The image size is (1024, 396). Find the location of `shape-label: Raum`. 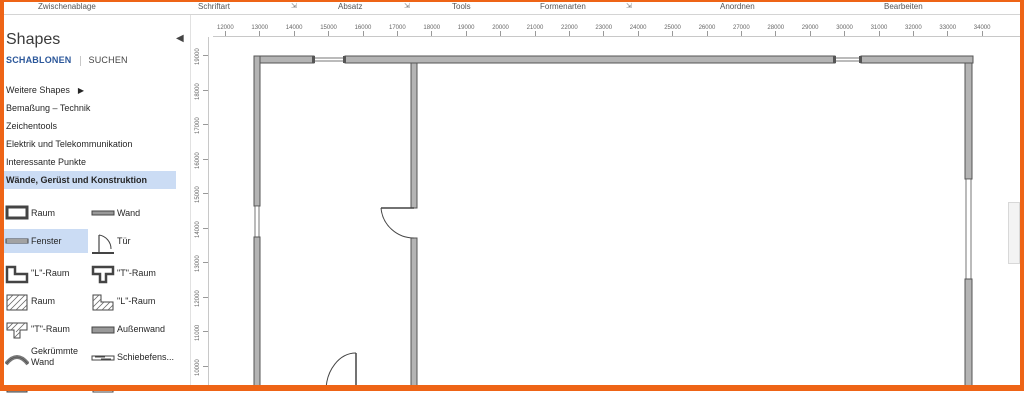

shape-label: Raum is located at coordinates (43, 213).